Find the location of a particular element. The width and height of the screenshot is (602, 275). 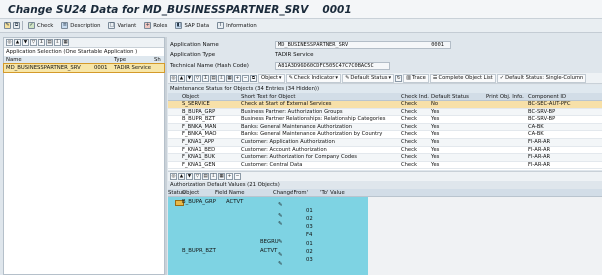

row-selector is located at coordinates (174, 157).